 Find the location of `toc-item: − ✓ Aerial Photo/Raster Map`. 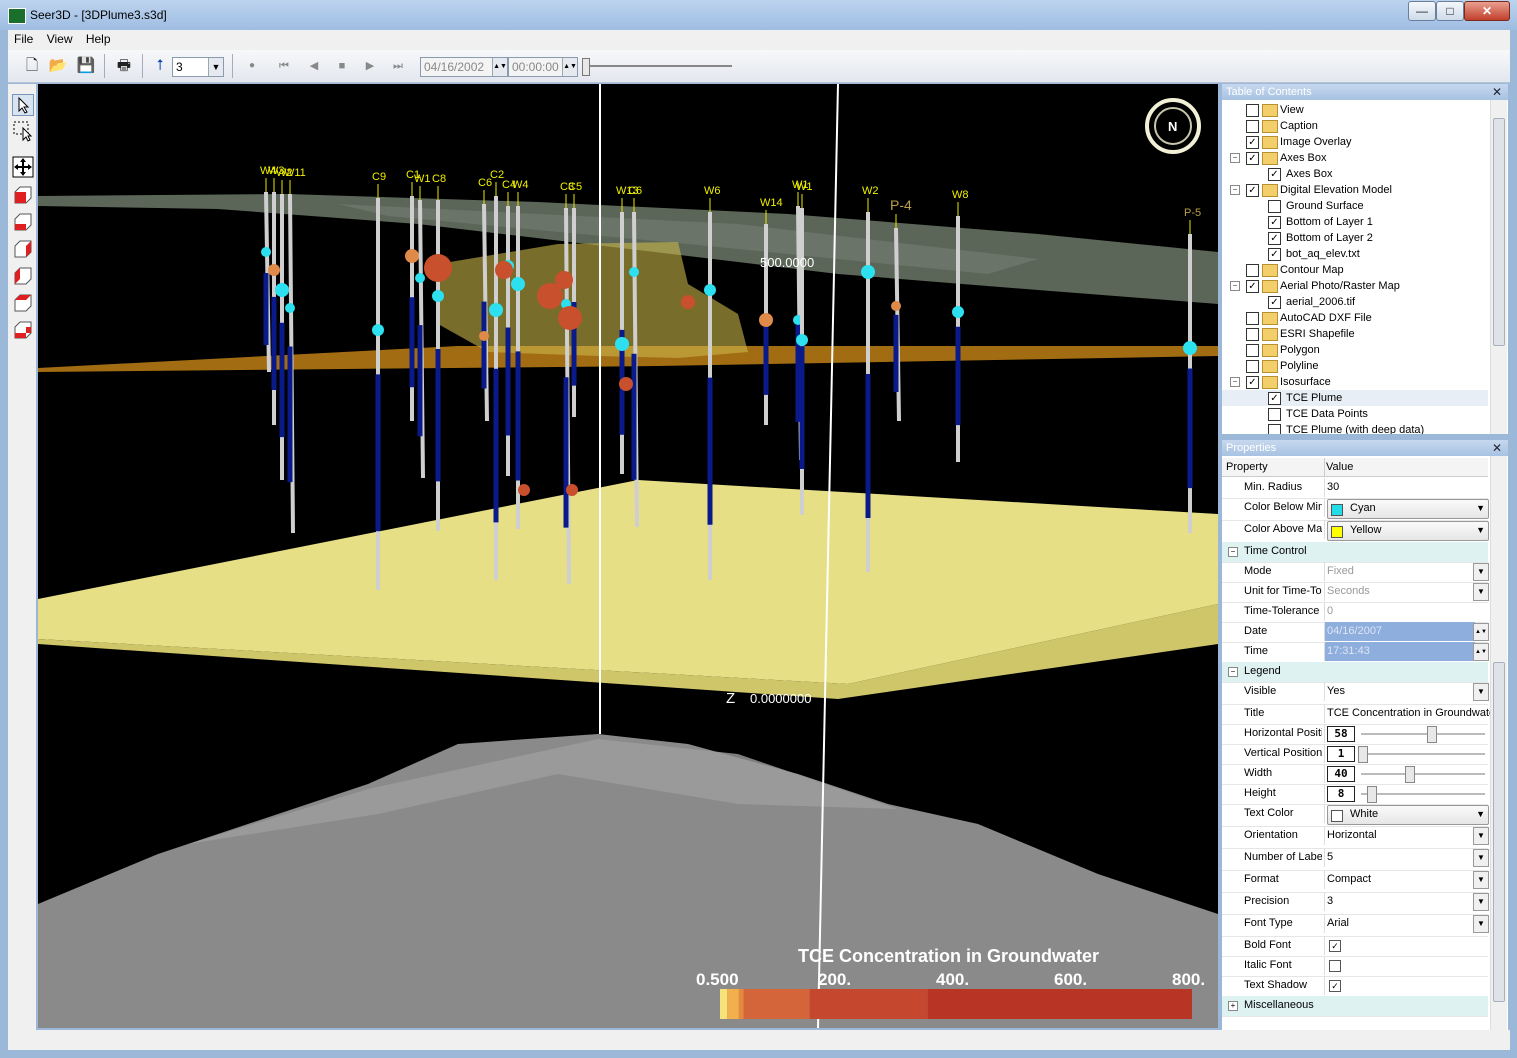

toc-item: − ✓ Aerial Photo/Raster Map is located at coordinates (1355, 286).